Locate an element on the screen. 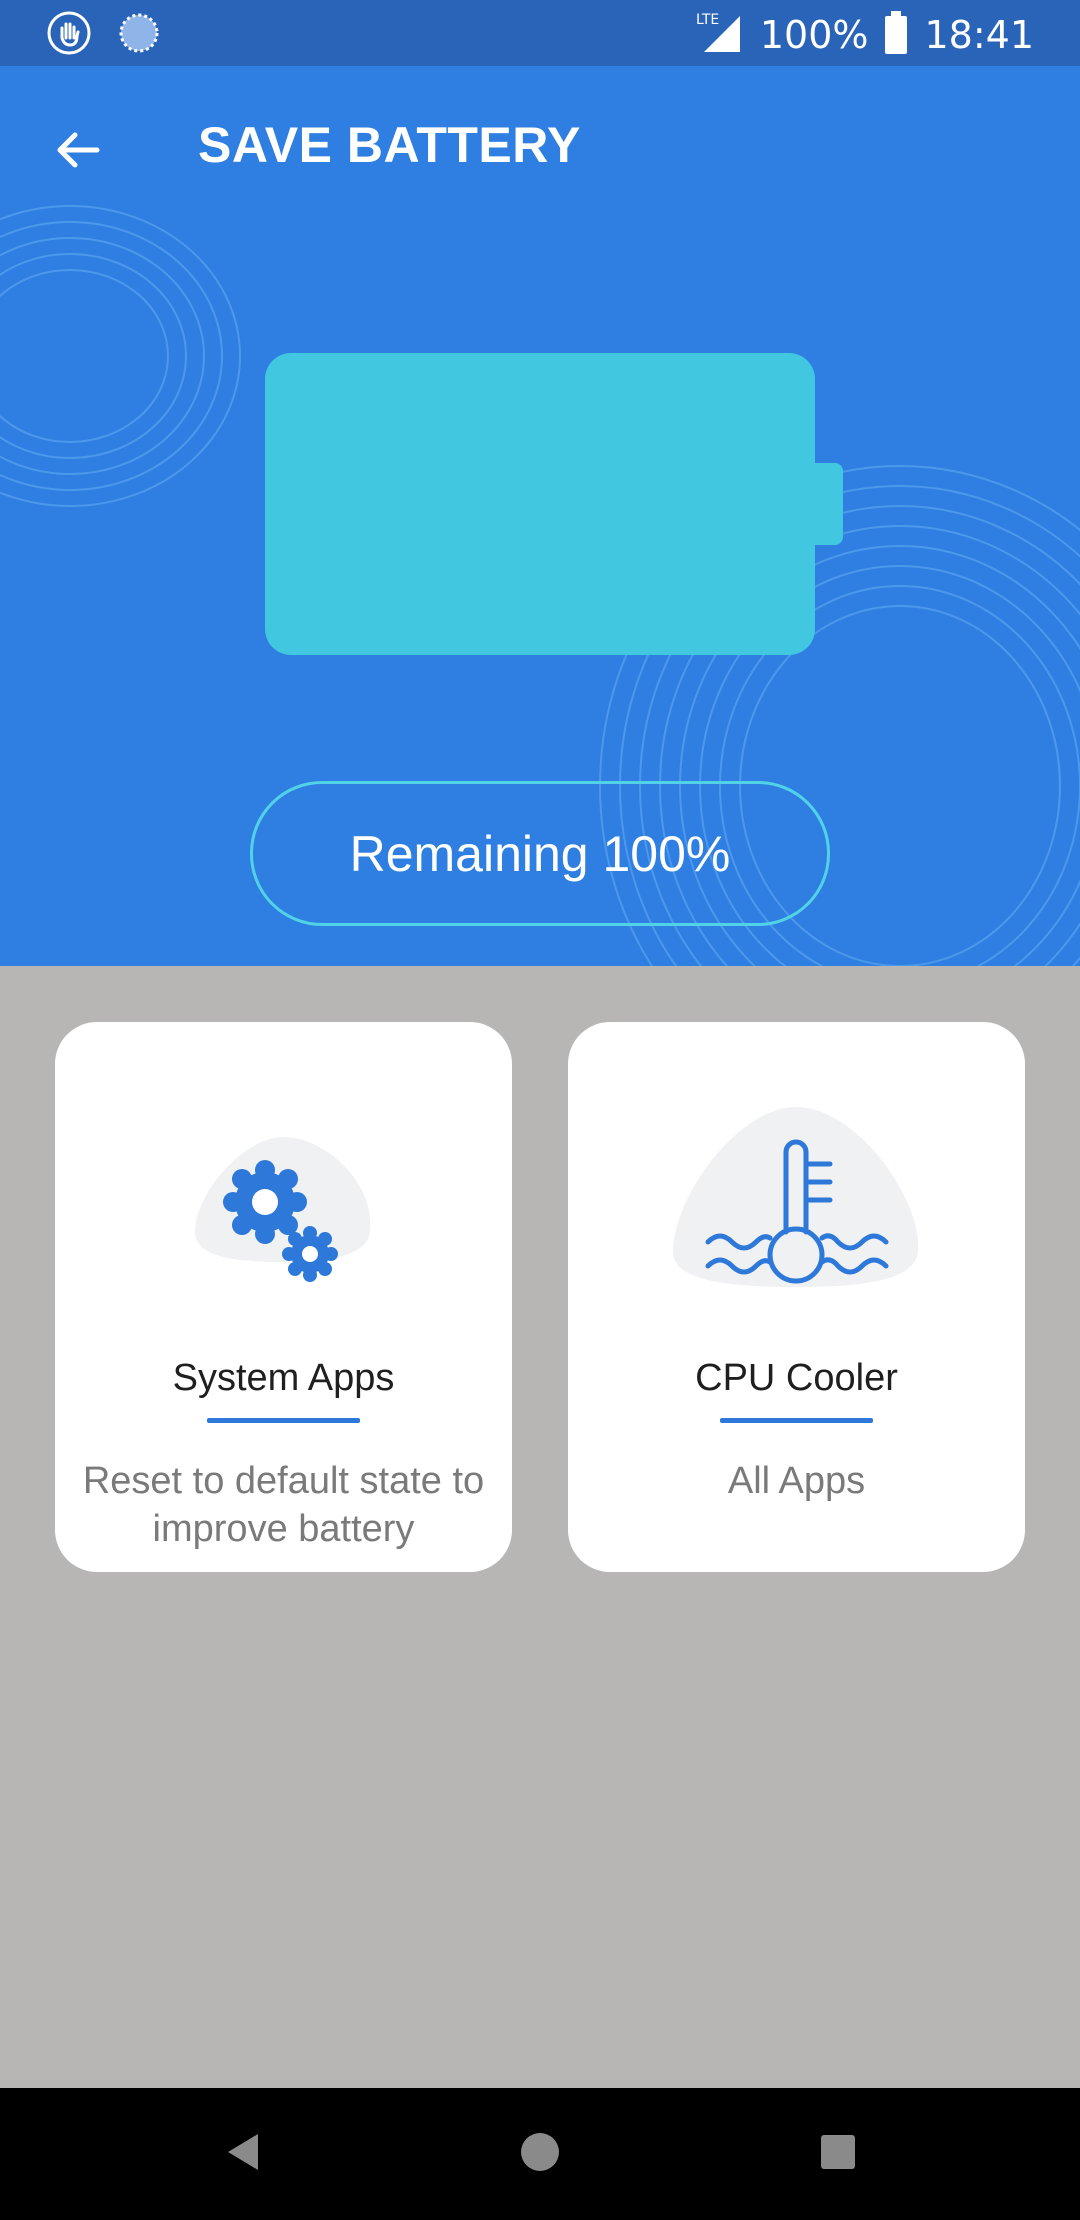  cpu-cooler-card: CPU Cooler All Apps is located at coordinates (796, 1297).